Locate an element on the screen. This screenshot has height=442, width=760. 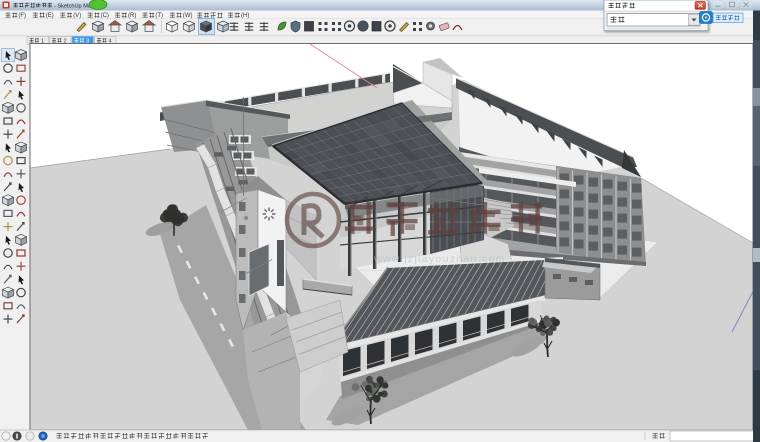
svg-text: (W) is located at coordinates (188, 16).